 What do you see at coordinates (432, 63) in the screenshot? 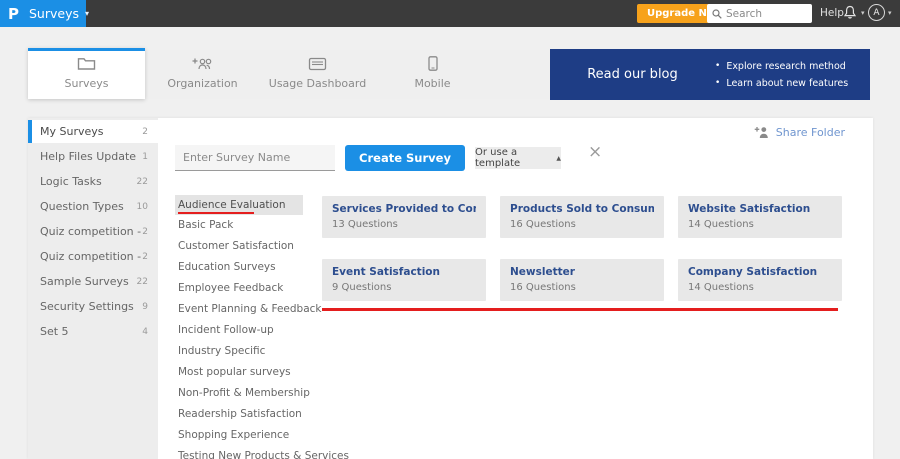
I see `mobile-icon` at bounding box center [432, 63].